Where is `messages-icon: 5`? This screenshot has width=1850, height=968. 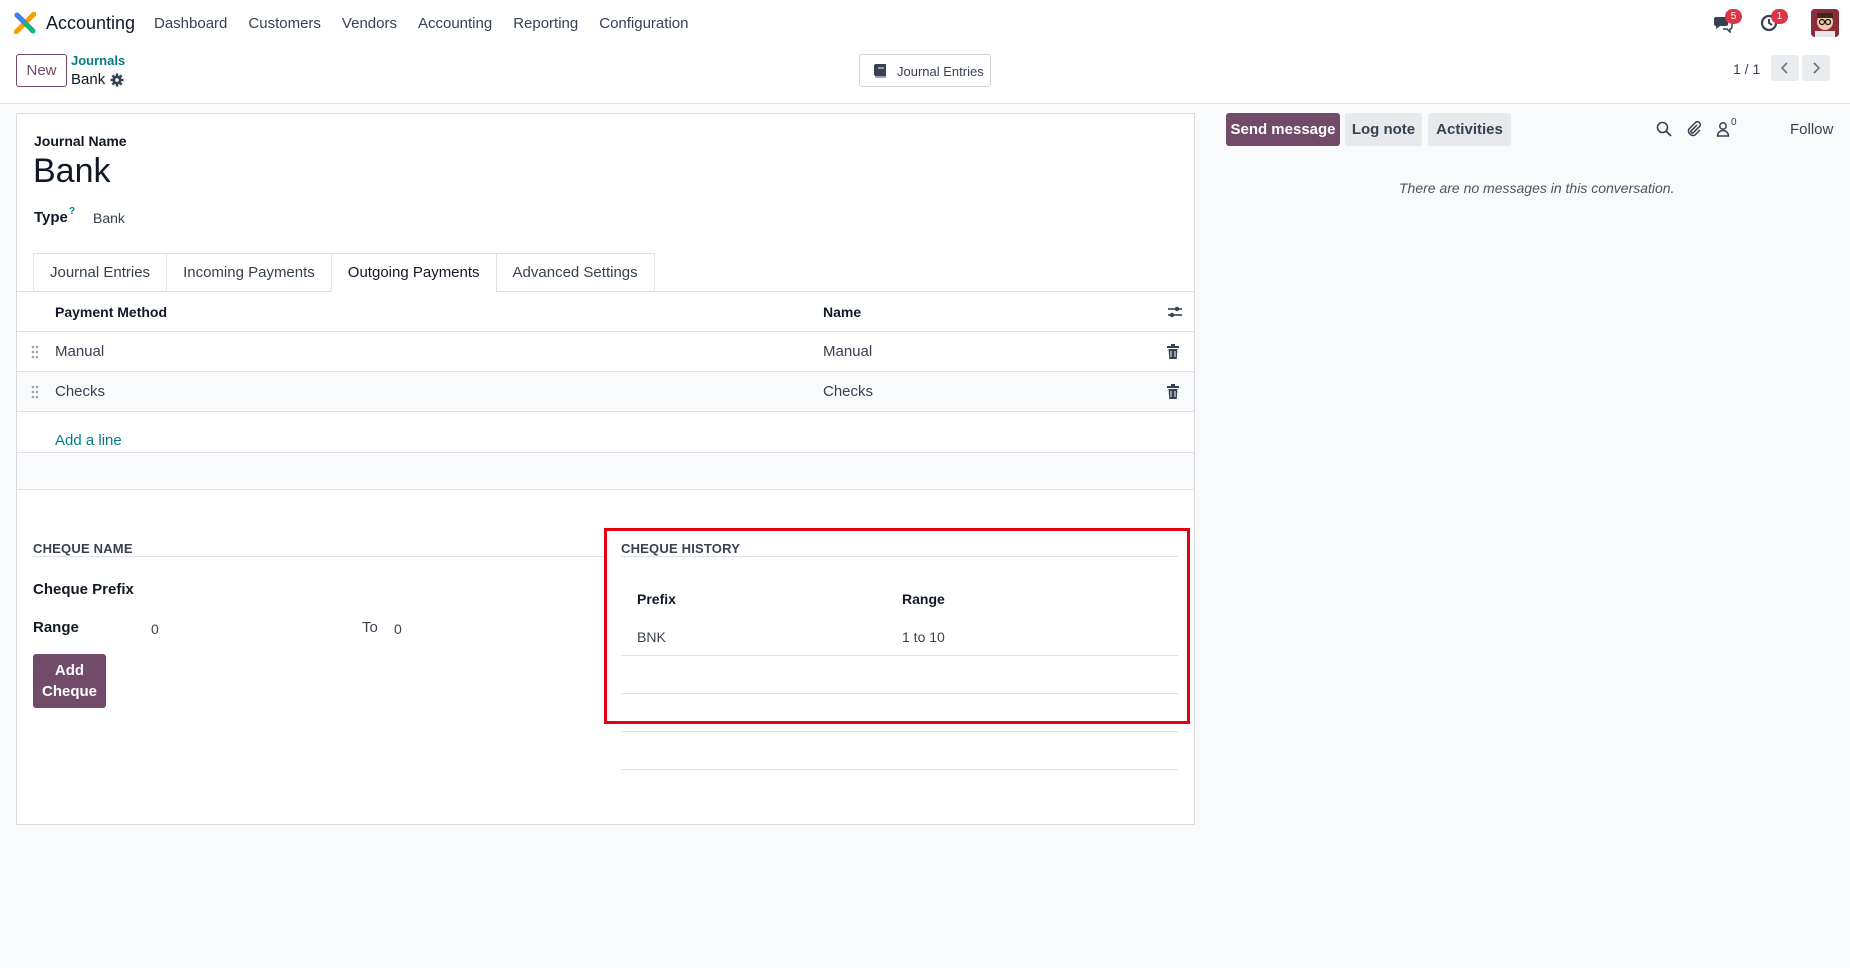 messages-icon: 5 is located at coordinates (1727, 21).